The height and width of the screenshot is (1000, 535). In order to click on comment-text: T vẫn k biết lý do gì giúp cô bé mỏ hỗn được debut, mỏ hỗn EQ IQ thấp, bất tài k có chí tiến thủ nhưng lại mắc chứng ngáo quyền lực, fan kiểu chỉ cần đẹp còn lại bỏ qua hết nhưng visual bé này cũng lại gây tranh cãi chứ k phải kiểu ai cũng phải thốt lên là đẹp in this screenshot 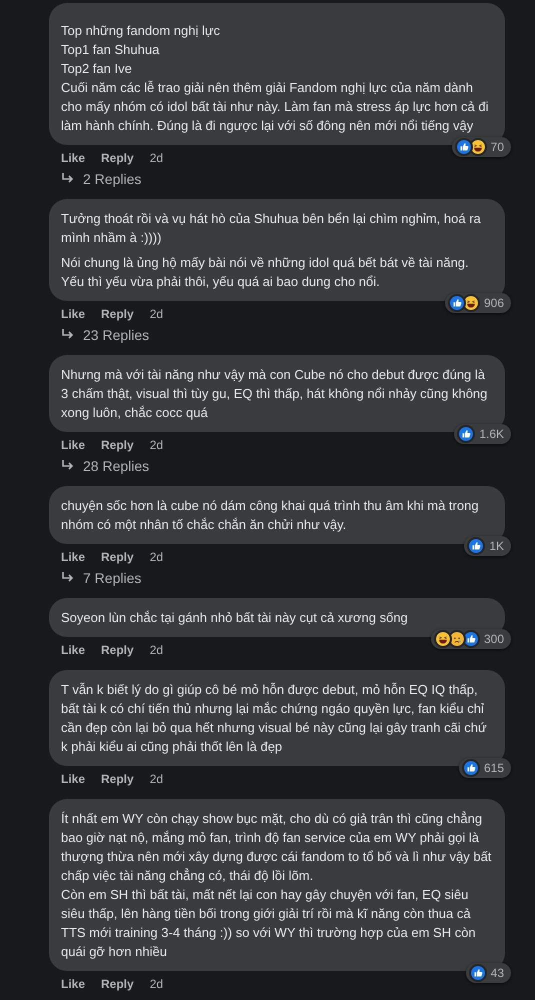, I will do `click(274, 718)`.